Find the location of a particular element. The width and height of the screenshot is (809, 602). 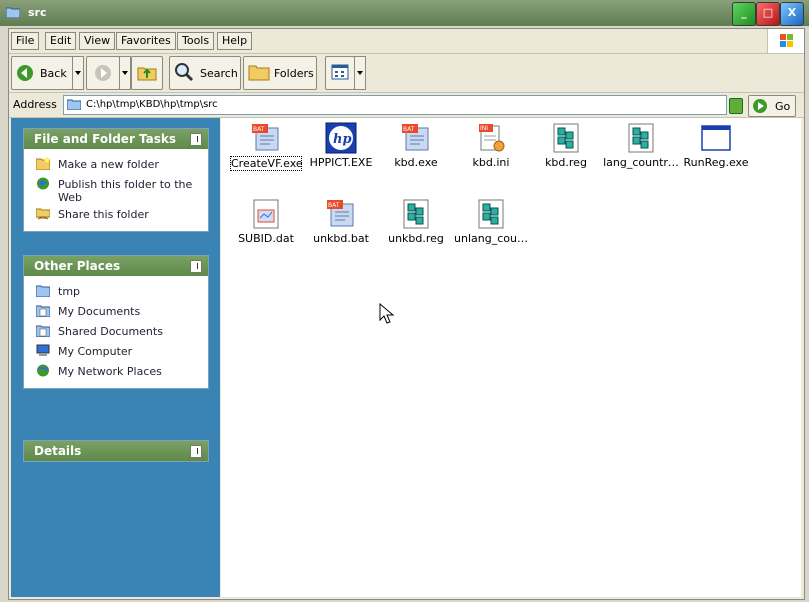

maximize-button: □ is located at coordinates (768, 14).